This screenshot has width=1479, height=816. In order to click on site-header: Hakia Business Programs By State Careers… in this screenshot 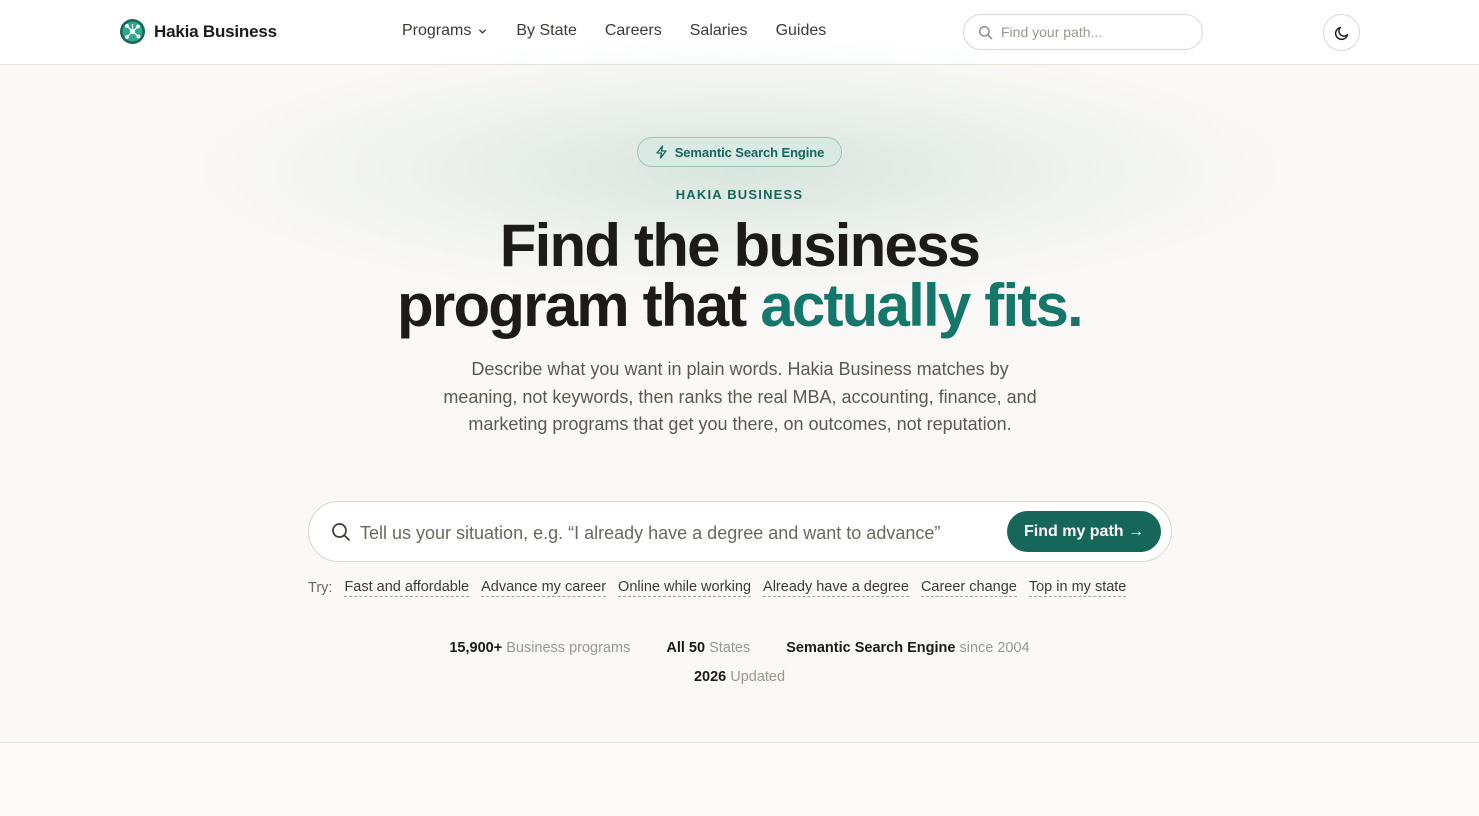, I will do `click(739, 32)`.